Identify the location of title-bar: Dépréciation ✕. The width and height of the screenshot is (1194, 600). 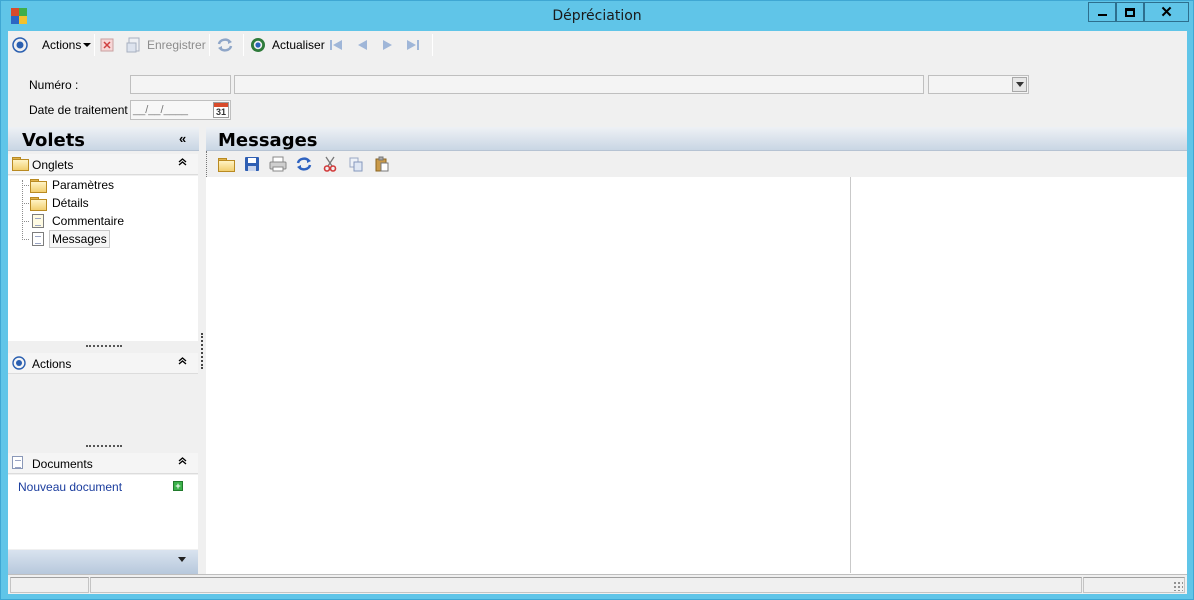
(597, 16).